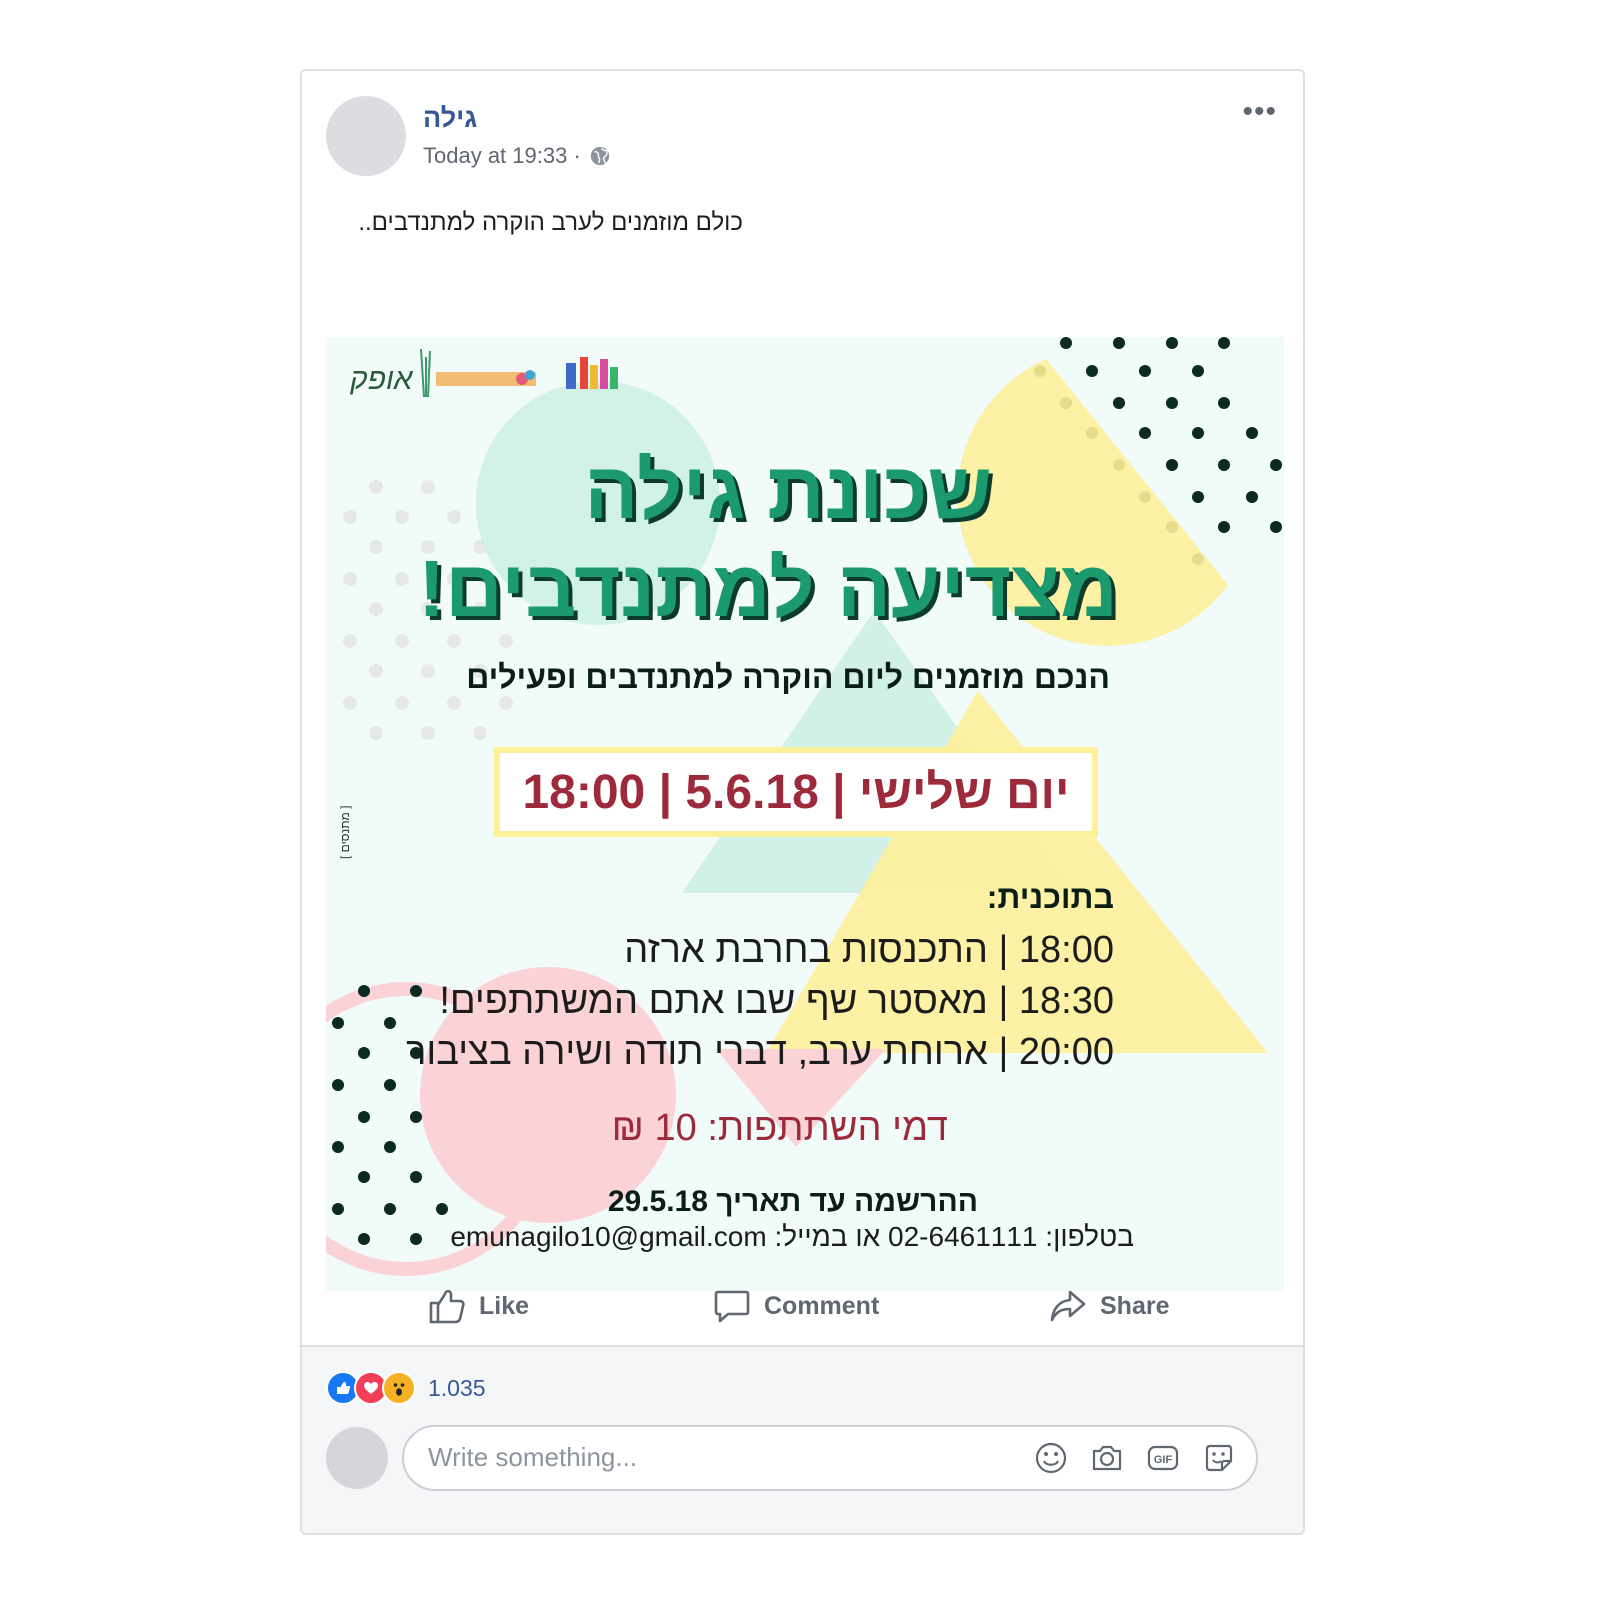  What do you see at coordinates (708, 1457) in the screenshot?
I see `comment-input` at bounding box center [708, 1457].